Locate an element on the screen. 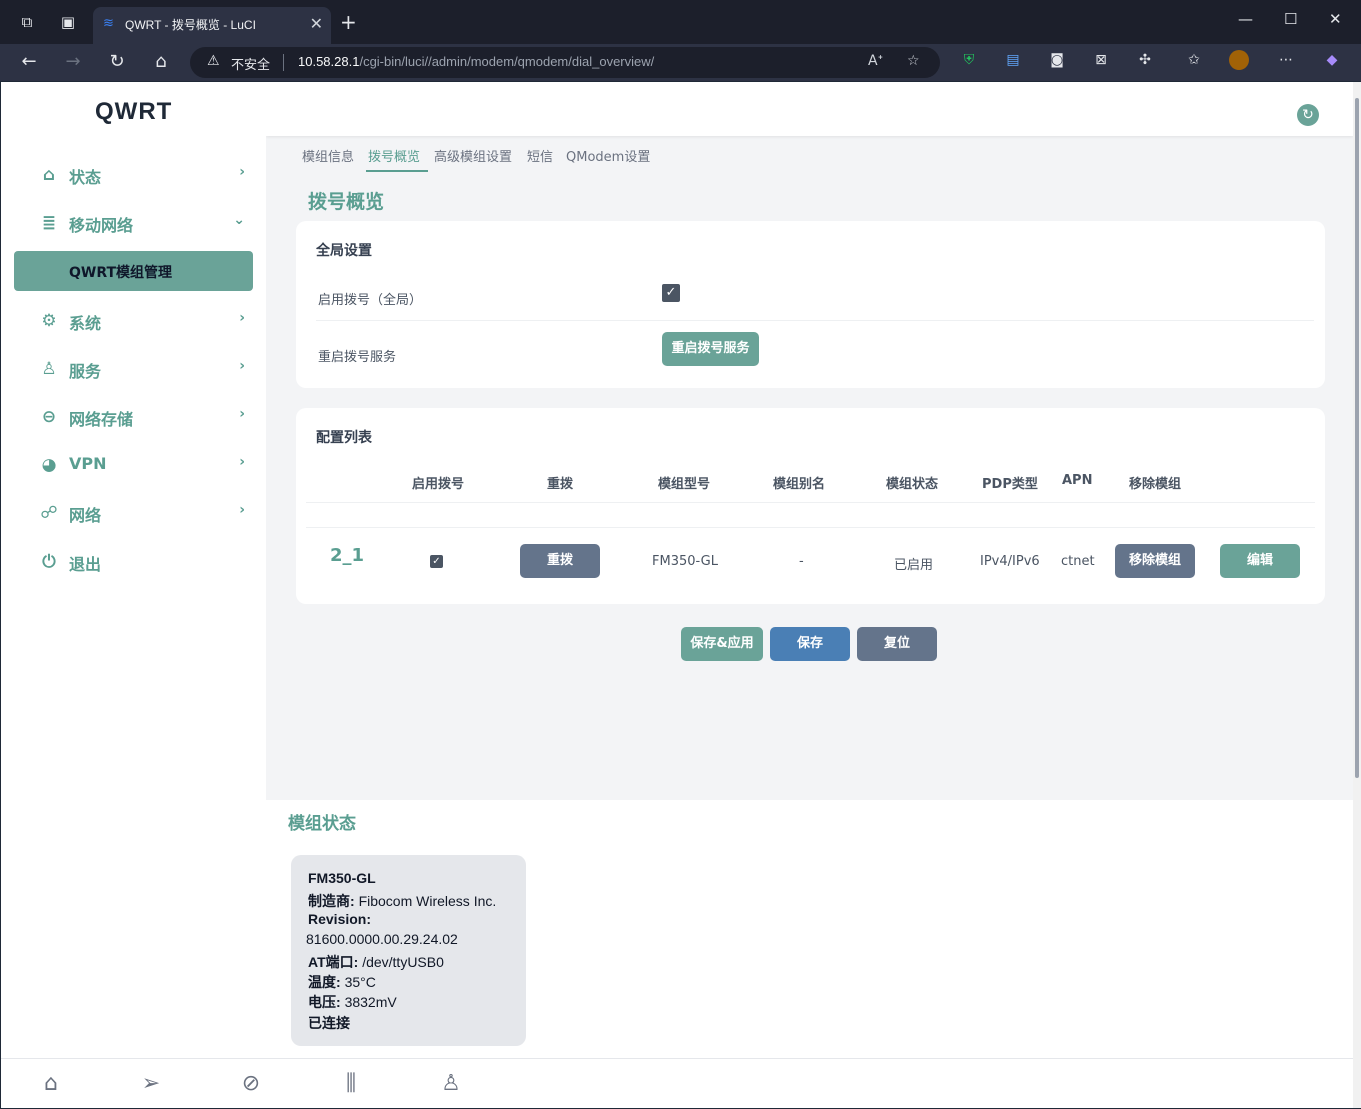 The width and height of the screenshot is (1361, 1109). at-port-label: AT端口: is located at coordinates (333, 962).